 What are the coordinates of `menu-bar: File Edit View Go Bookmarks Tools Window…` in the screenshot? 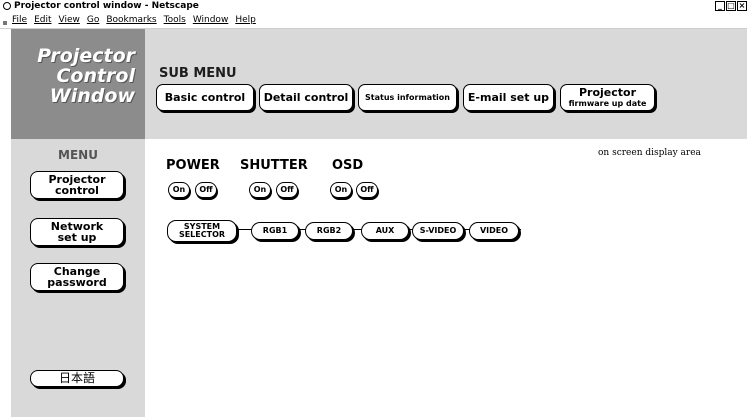 It's located at (373, 21).